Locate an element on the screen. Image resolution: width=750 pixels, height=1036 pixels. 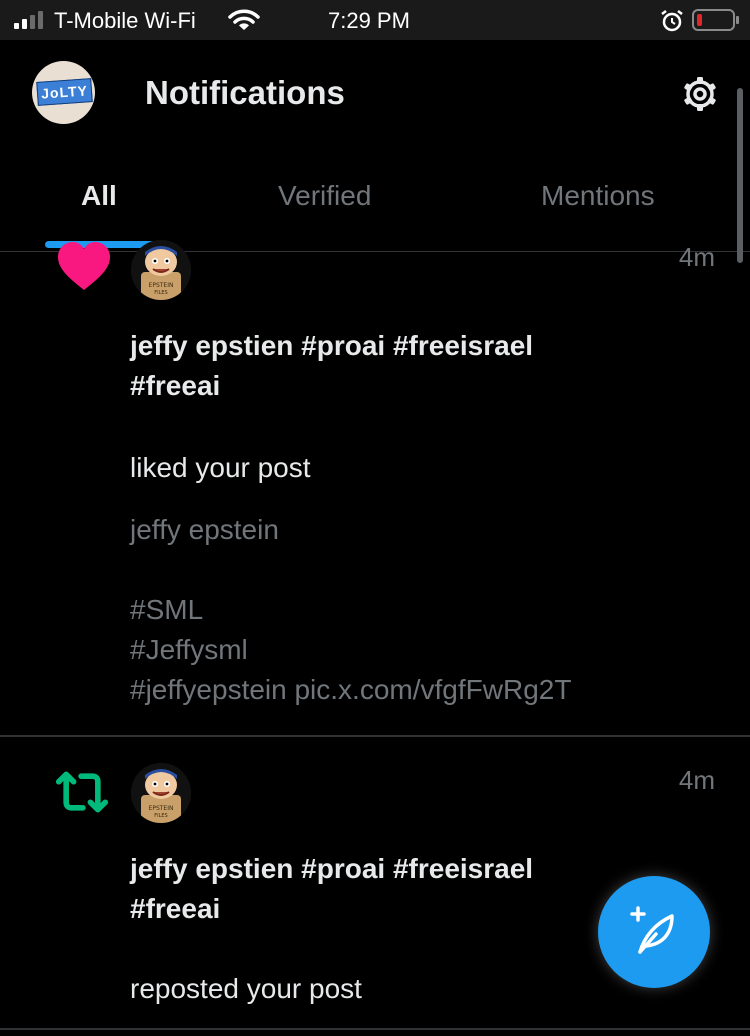
page-title: Notifications is located at coordinates (245, 92).